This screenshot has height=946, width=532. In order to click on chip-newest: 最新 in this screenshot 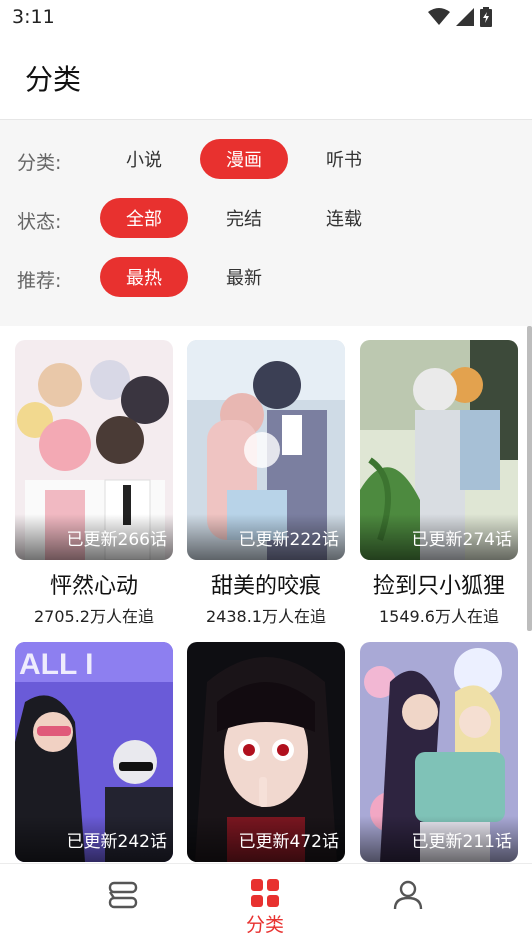, I will do `click(244, 277)`.